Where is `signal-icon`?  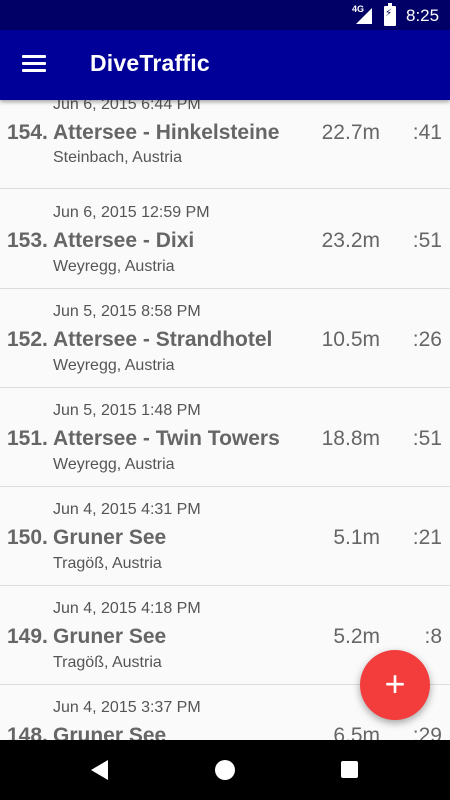 signal-icon is located at coordinates (364, 16).